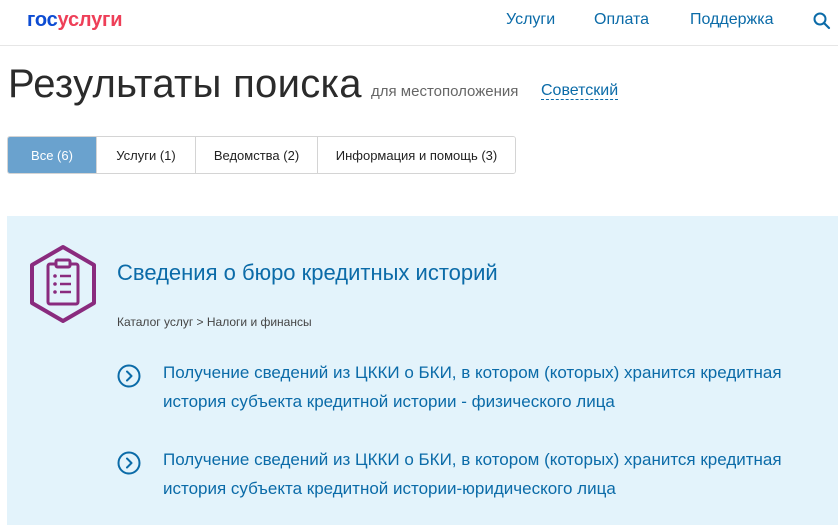 The width and height of the screenshot is (838, 525). What do you see at coordinates (90, 20) in the screenshot?
I see `logo-part-uslugi: услуги` at bounding box center [90, 20].